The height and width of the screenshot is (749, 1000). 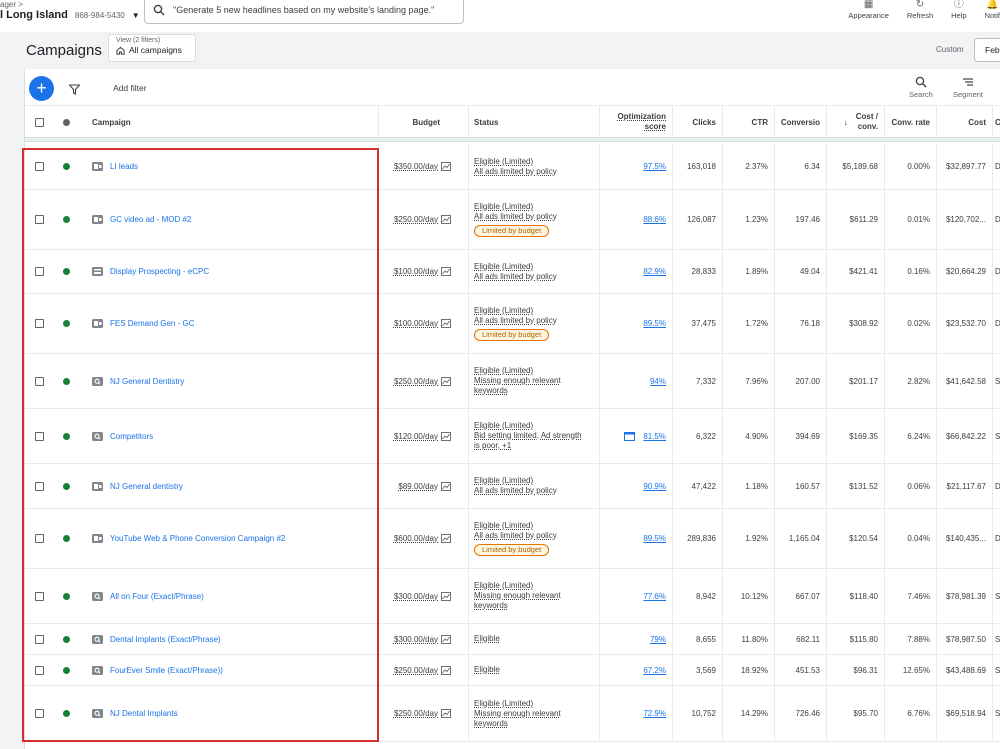 I want to click on filter-icon, so click(x=74, y=91).